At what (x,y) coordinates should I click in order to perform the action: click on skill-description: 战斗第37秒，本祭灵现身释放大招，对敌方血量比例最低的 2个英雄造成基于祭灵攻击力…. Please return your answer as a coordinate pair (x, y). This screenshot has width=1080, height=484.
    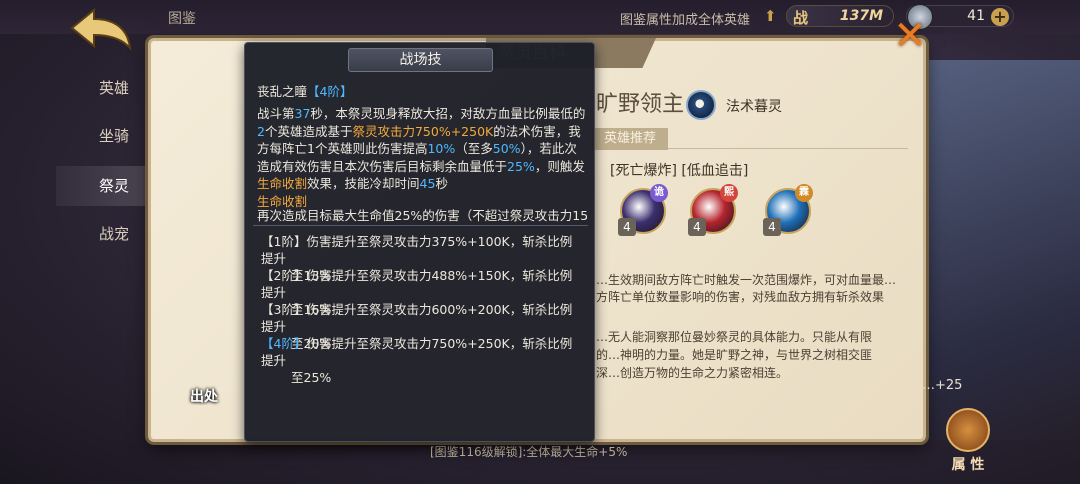
    Looking at the image, I should click on (422, 149).